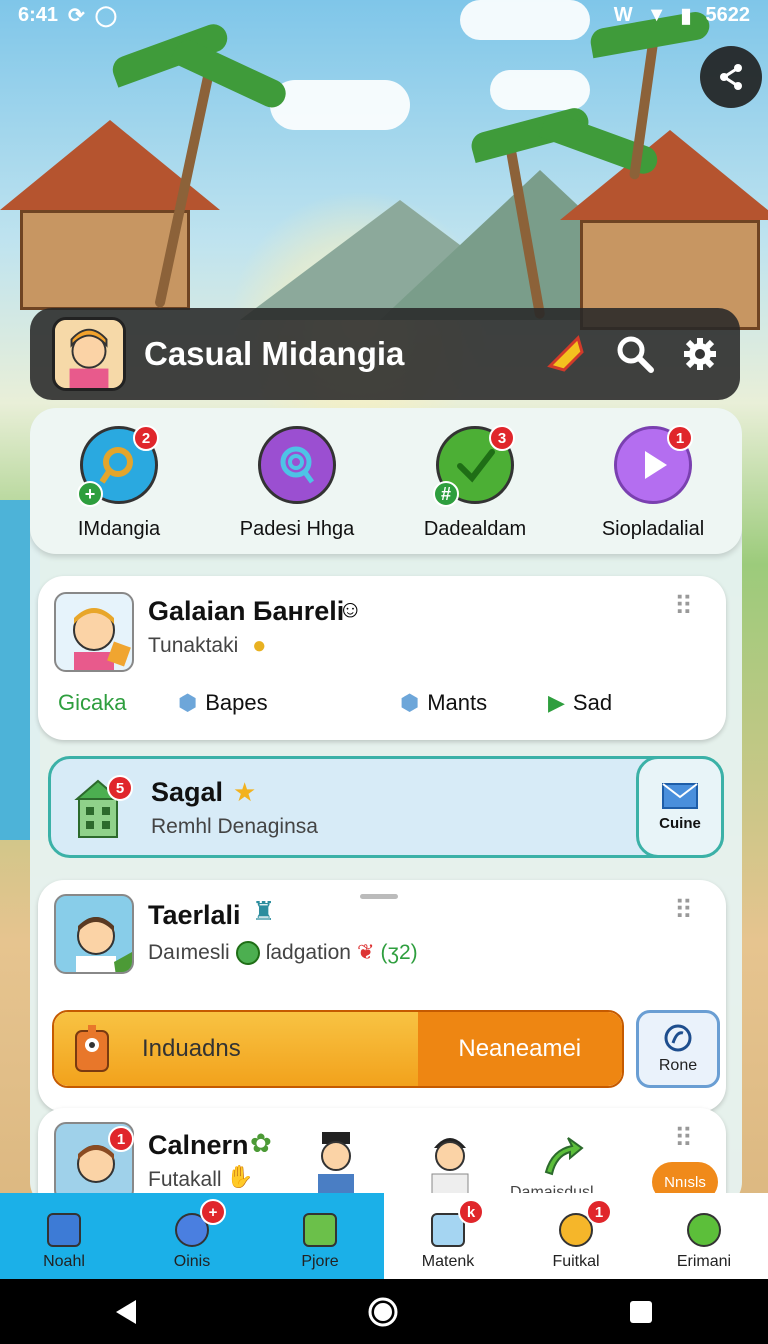  What do you see at coordinates (106, 15) in the screenshot?
I see `circle-icon: ◯` at bounding box center [106, 15].